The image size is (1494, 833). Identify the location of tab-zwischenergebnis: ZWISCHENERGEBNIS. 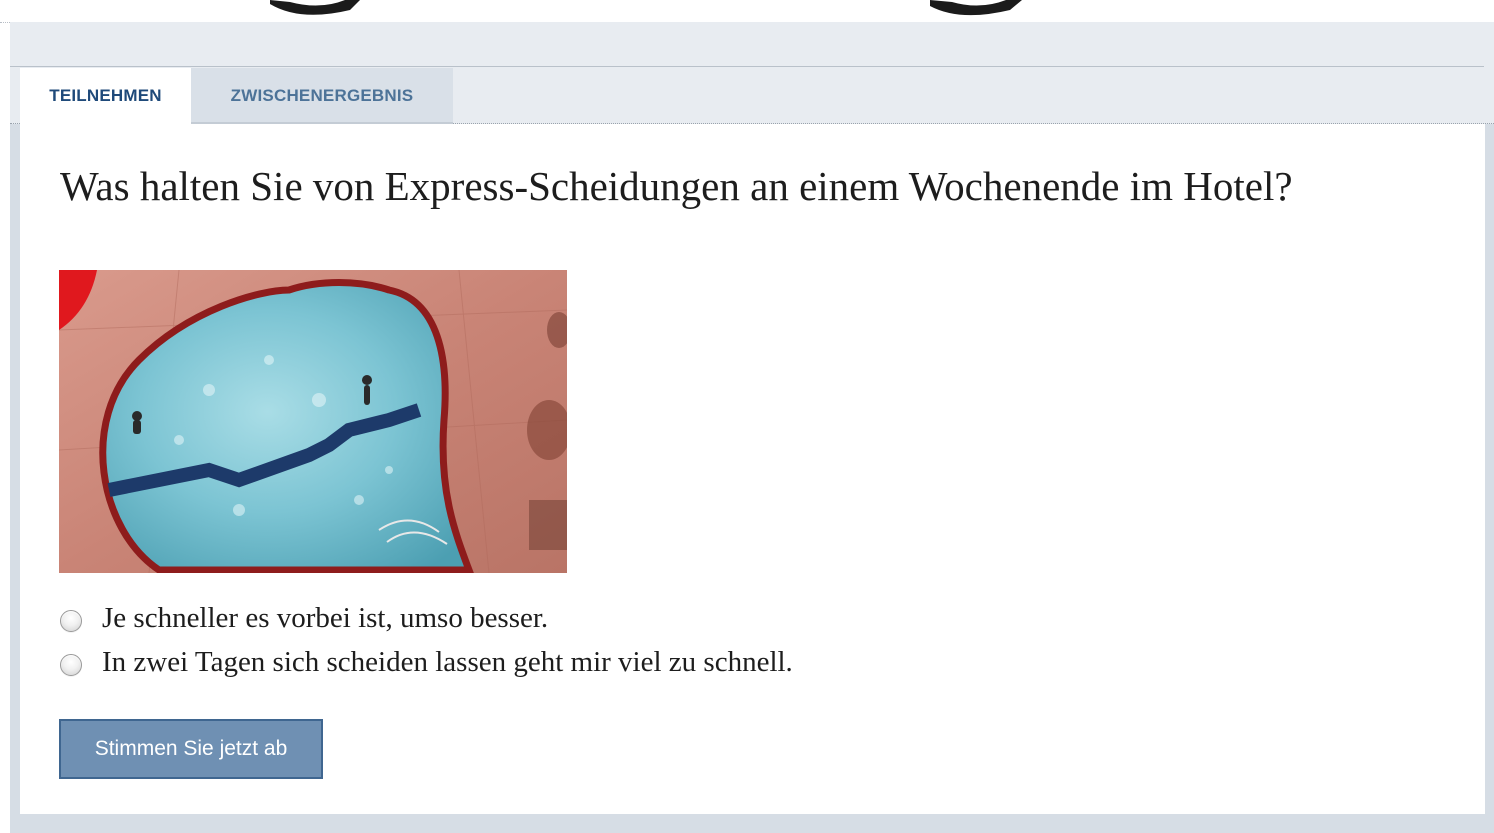
(322, 96).